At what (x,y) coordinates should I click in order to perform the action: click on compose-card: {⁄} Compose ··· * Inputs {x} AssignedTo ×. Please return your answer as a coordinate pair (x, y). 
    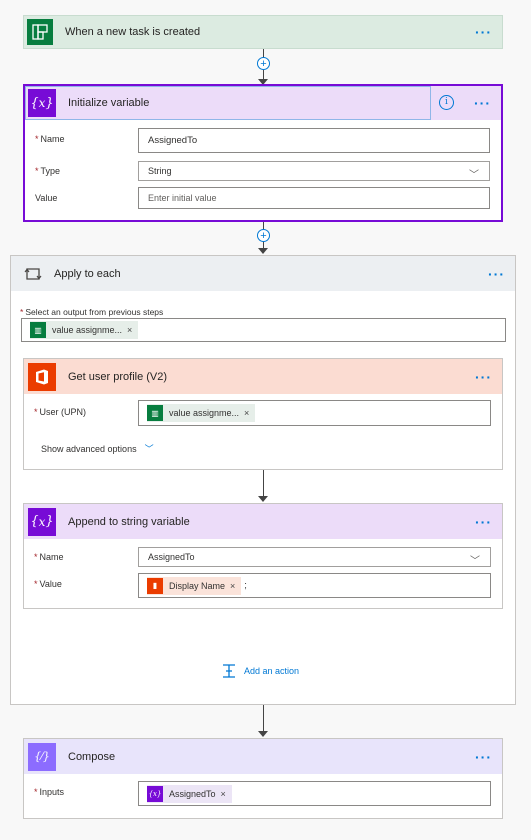
    Looking at the image, I should click on (263, 778).